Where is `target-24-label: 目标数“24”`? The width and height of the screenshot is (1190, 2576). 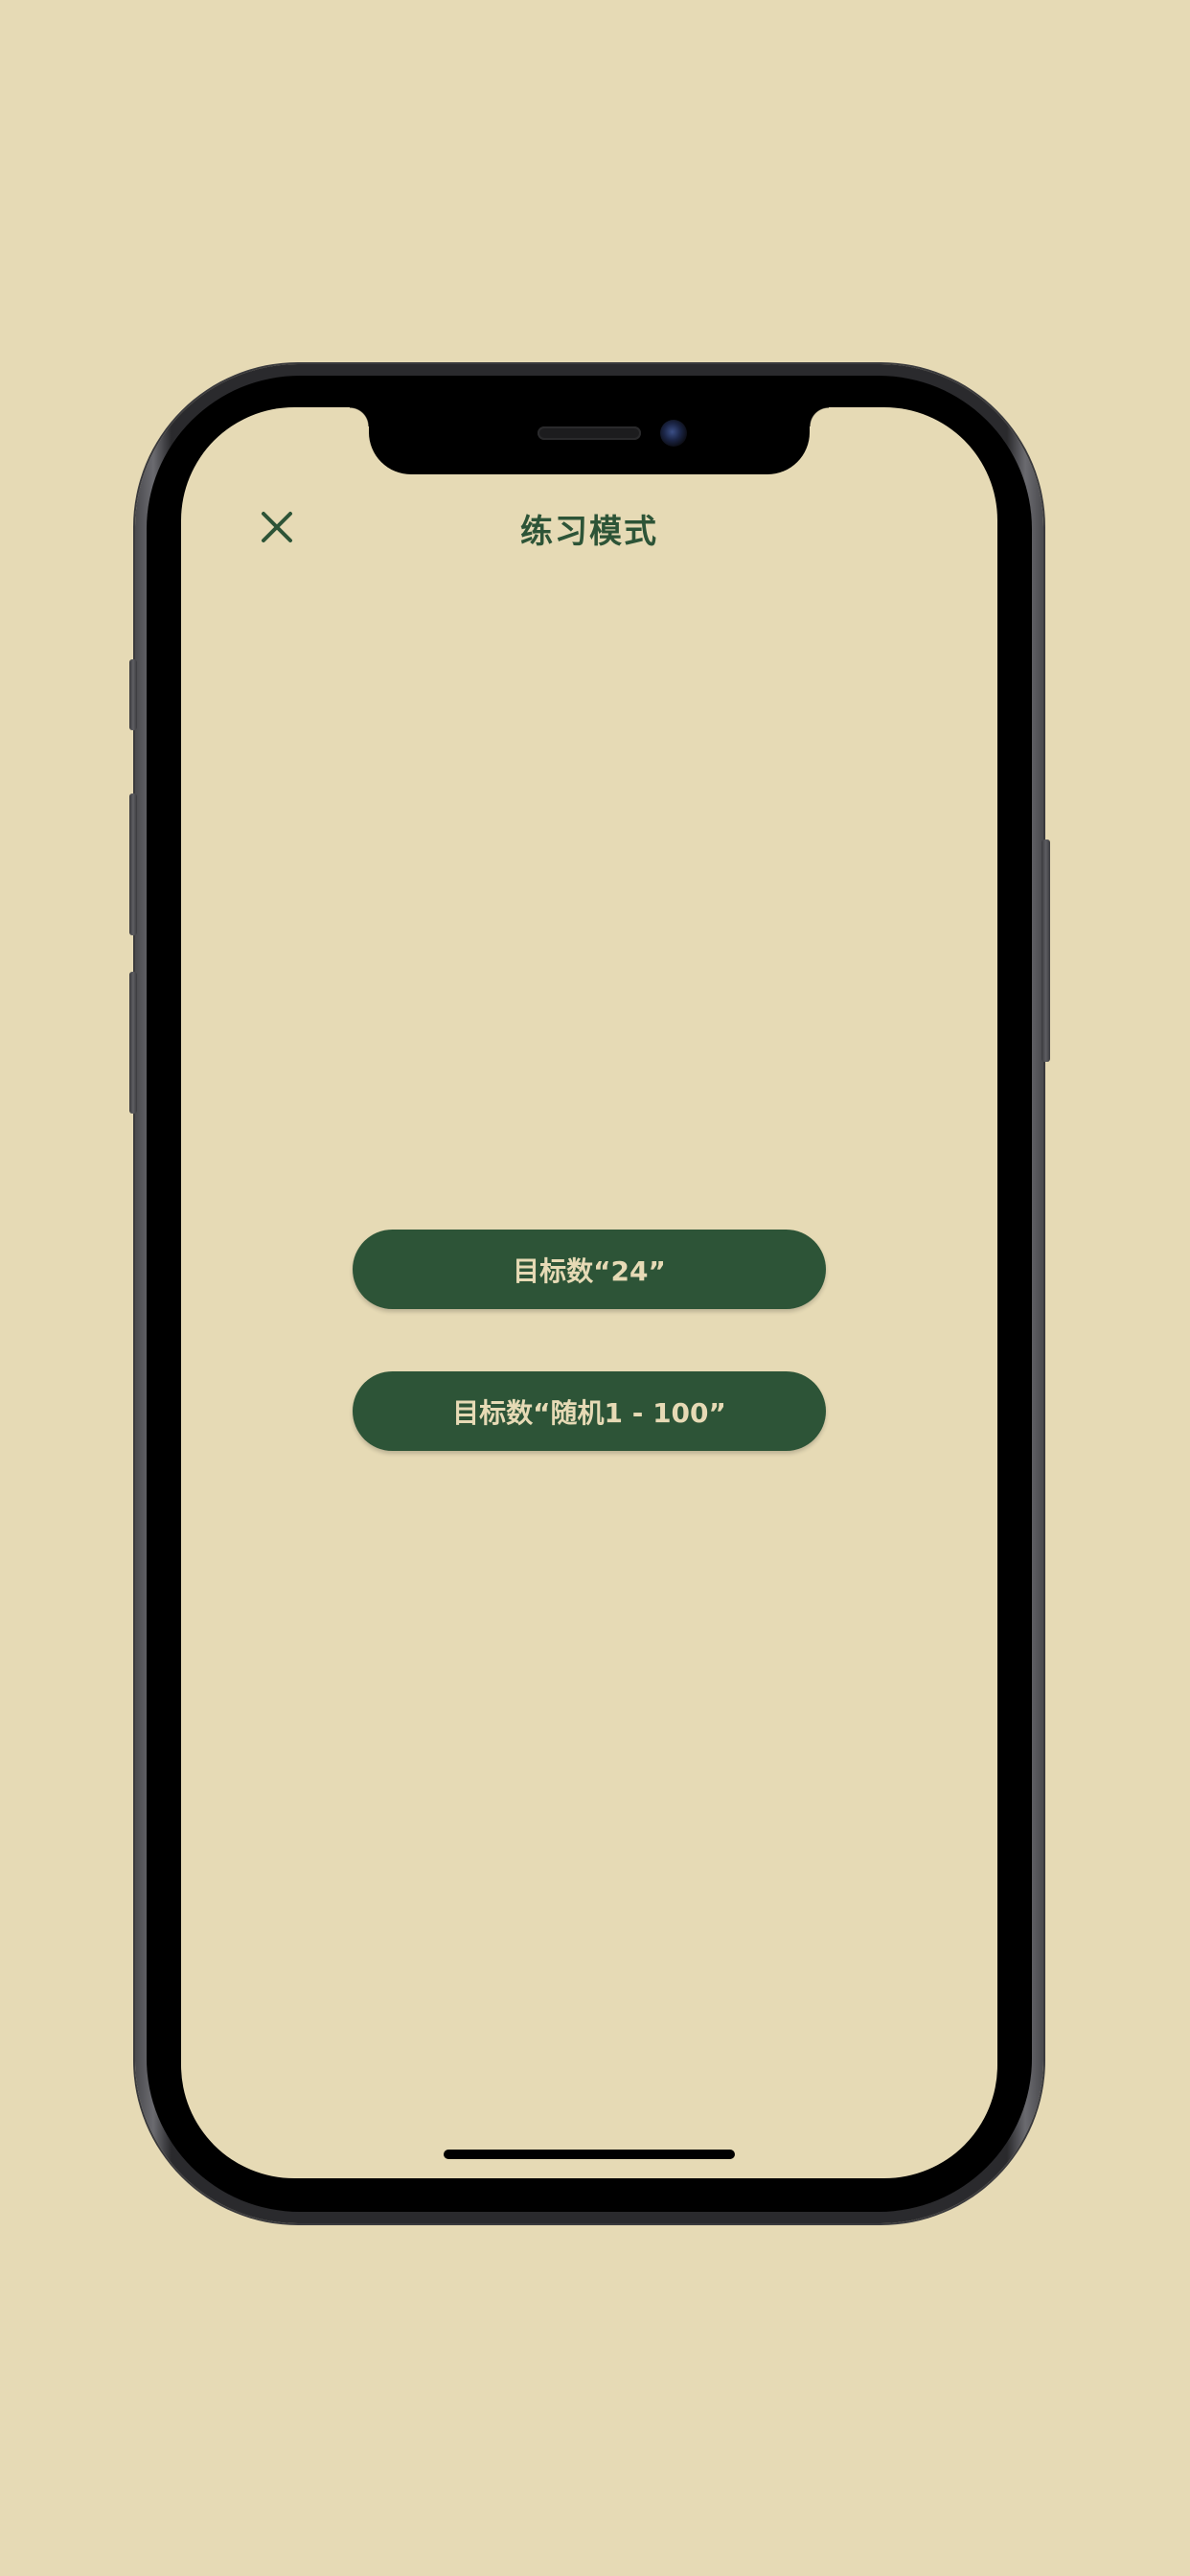 target-24-label: 目标数“24” is located at coordinates (590, 1270).